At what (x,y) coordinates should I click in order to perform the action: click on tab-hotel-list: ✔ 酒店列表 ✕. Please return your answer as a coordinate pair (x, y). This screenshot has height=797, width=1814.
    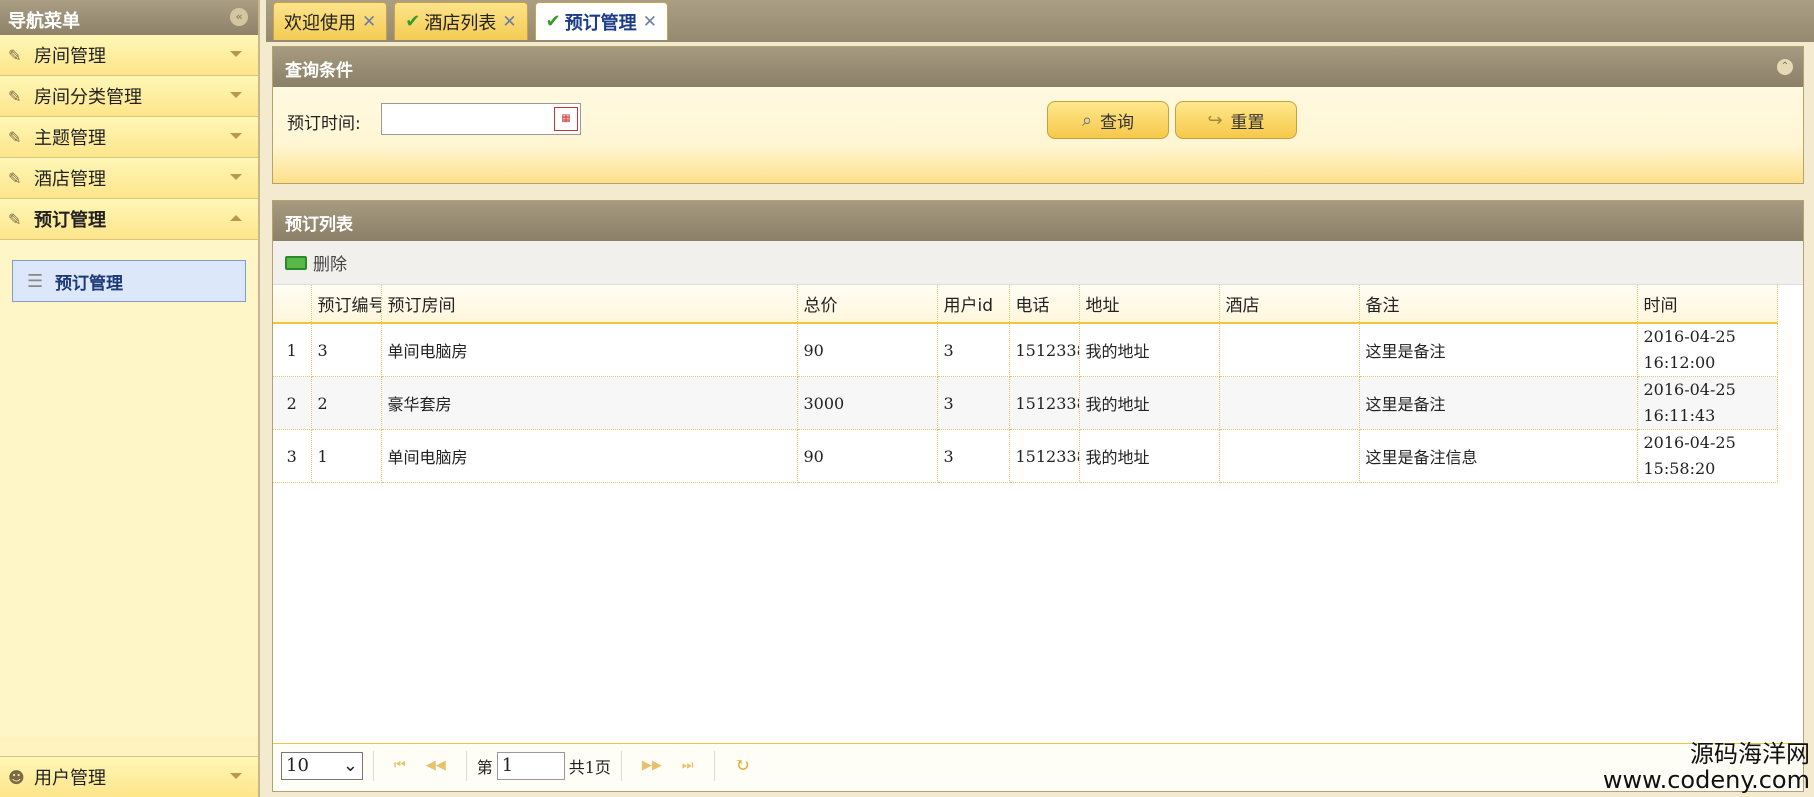
    Looking at the image, I should click on (461, 21).